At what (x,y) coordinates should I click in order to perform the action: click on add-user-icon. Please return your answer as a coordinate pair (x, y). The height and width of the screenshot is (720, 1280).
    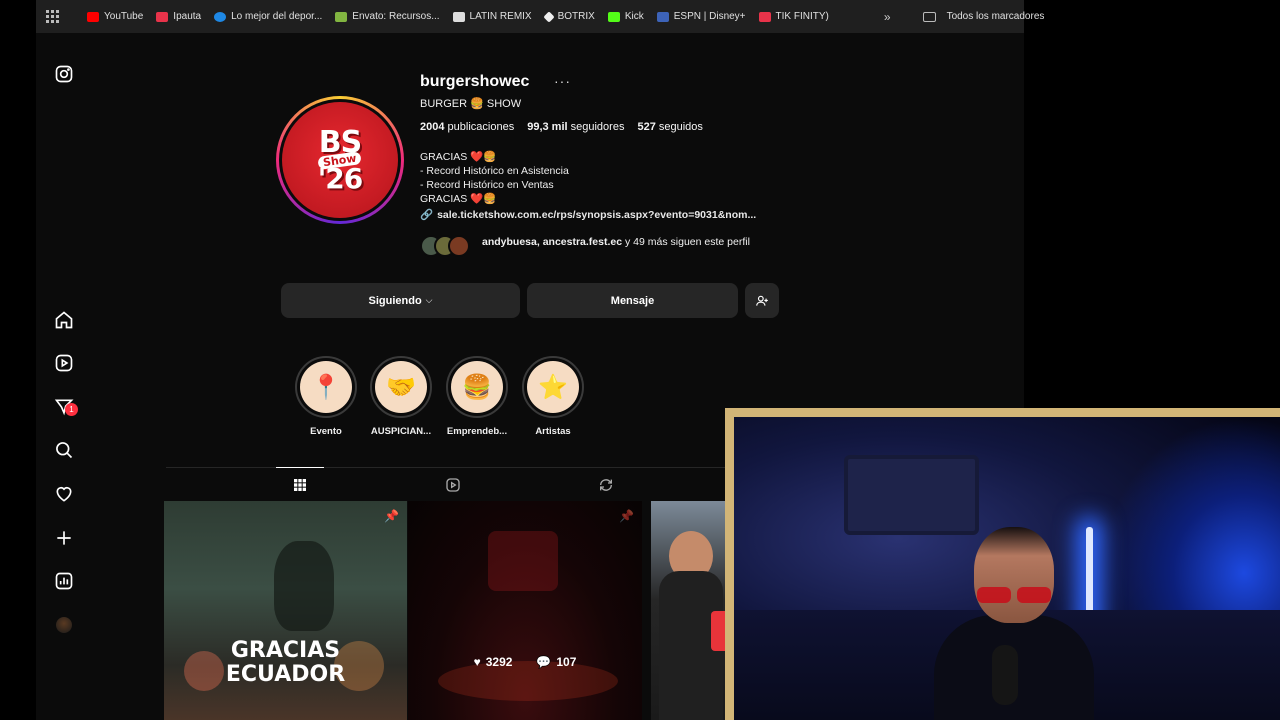
    Looking at the image, I should click on (762, 300).